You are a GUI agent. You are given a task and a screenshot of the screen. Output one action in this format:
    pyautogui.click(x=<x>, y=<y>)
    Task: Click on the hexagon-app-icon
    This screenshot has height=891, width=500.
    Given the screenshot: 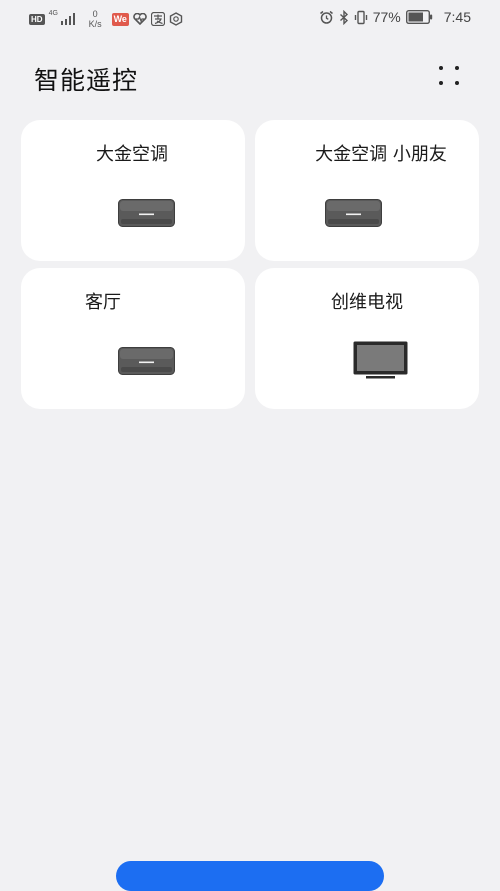 What is the action you would take?
    pyautogui.click(x=176, y=19)
    